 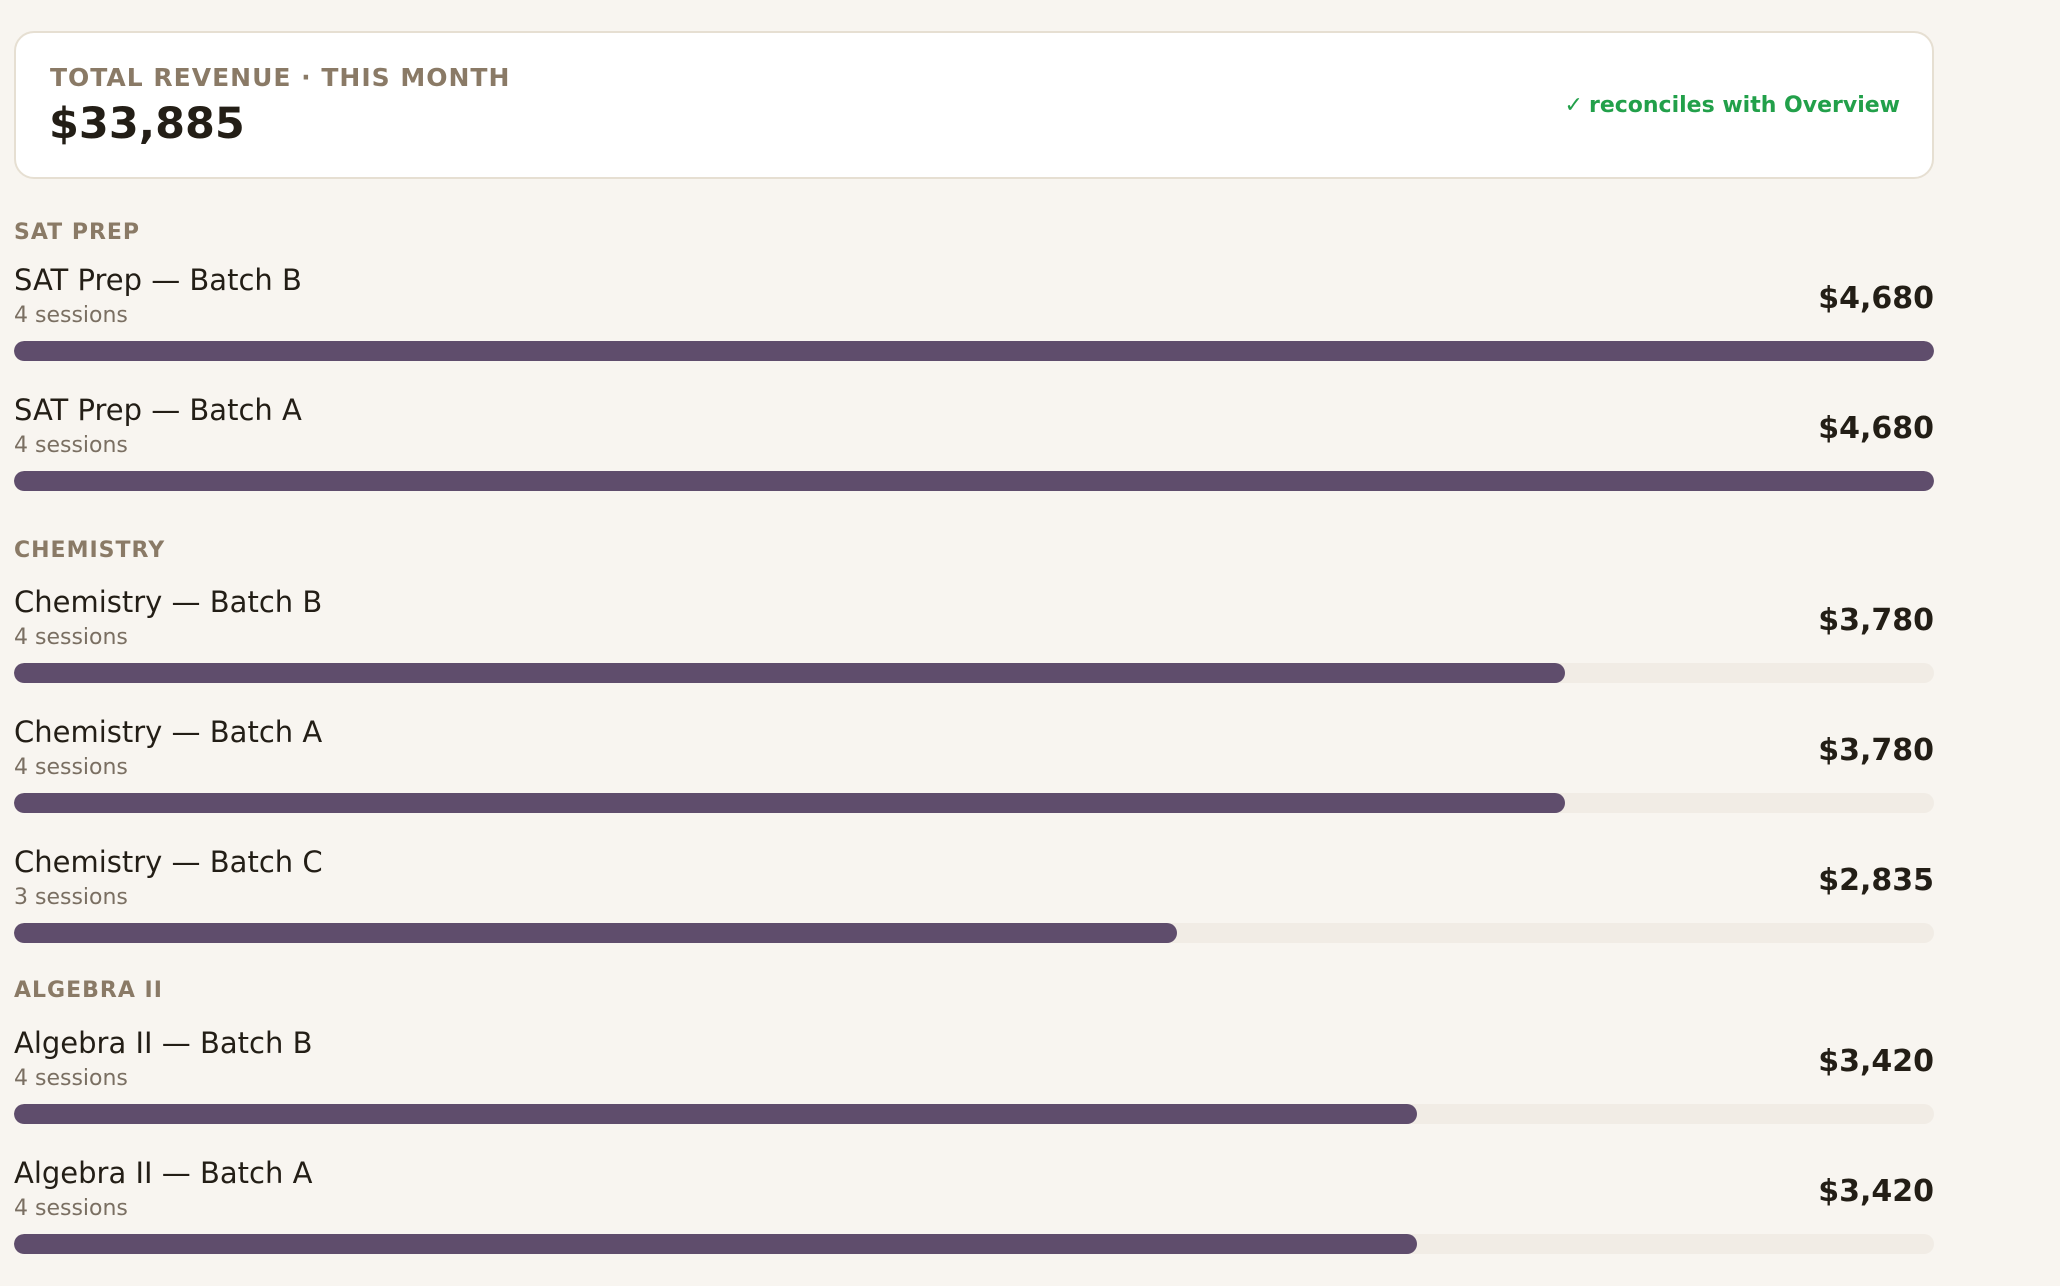 What do you see at coordinates (974, 910) in the screenshot?
I see `revenue-row: Chemistry — Batch C 3 sessions $2,835` at bounding box center [974, 910].